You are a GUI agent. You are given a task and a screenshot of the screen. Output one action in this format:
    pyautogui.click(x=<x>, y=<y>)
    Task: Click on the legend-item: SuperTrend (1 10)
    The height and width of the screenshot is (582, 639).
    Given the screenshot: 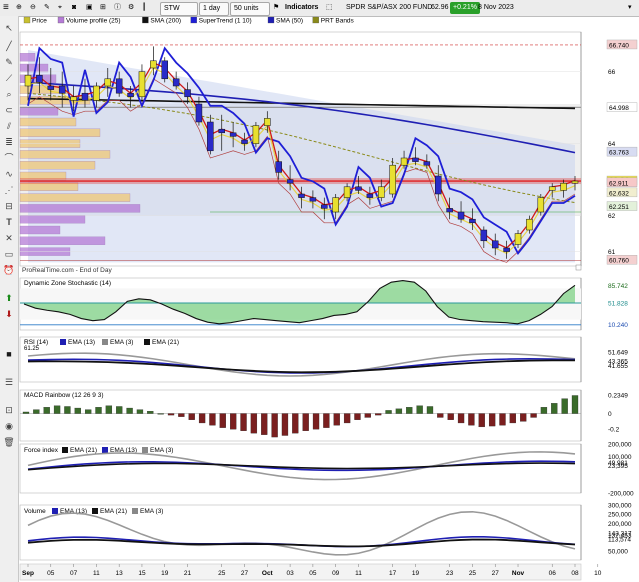 What is the action you would take?
    pyautogui.click(x=225, y=21)
    